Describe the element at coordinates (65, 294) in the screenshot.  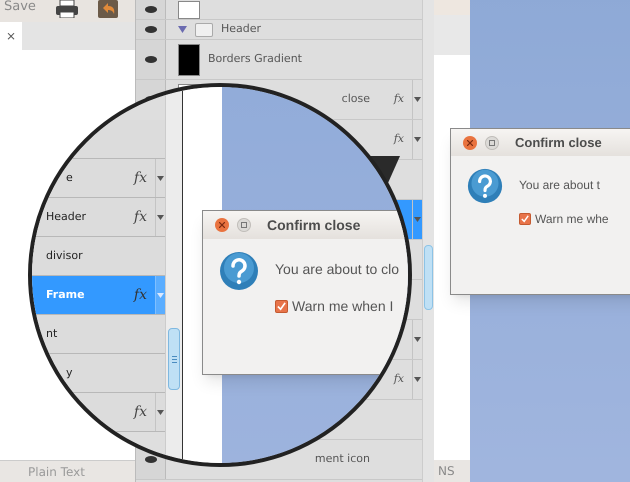
I see `layer-name: Frame` at that location.